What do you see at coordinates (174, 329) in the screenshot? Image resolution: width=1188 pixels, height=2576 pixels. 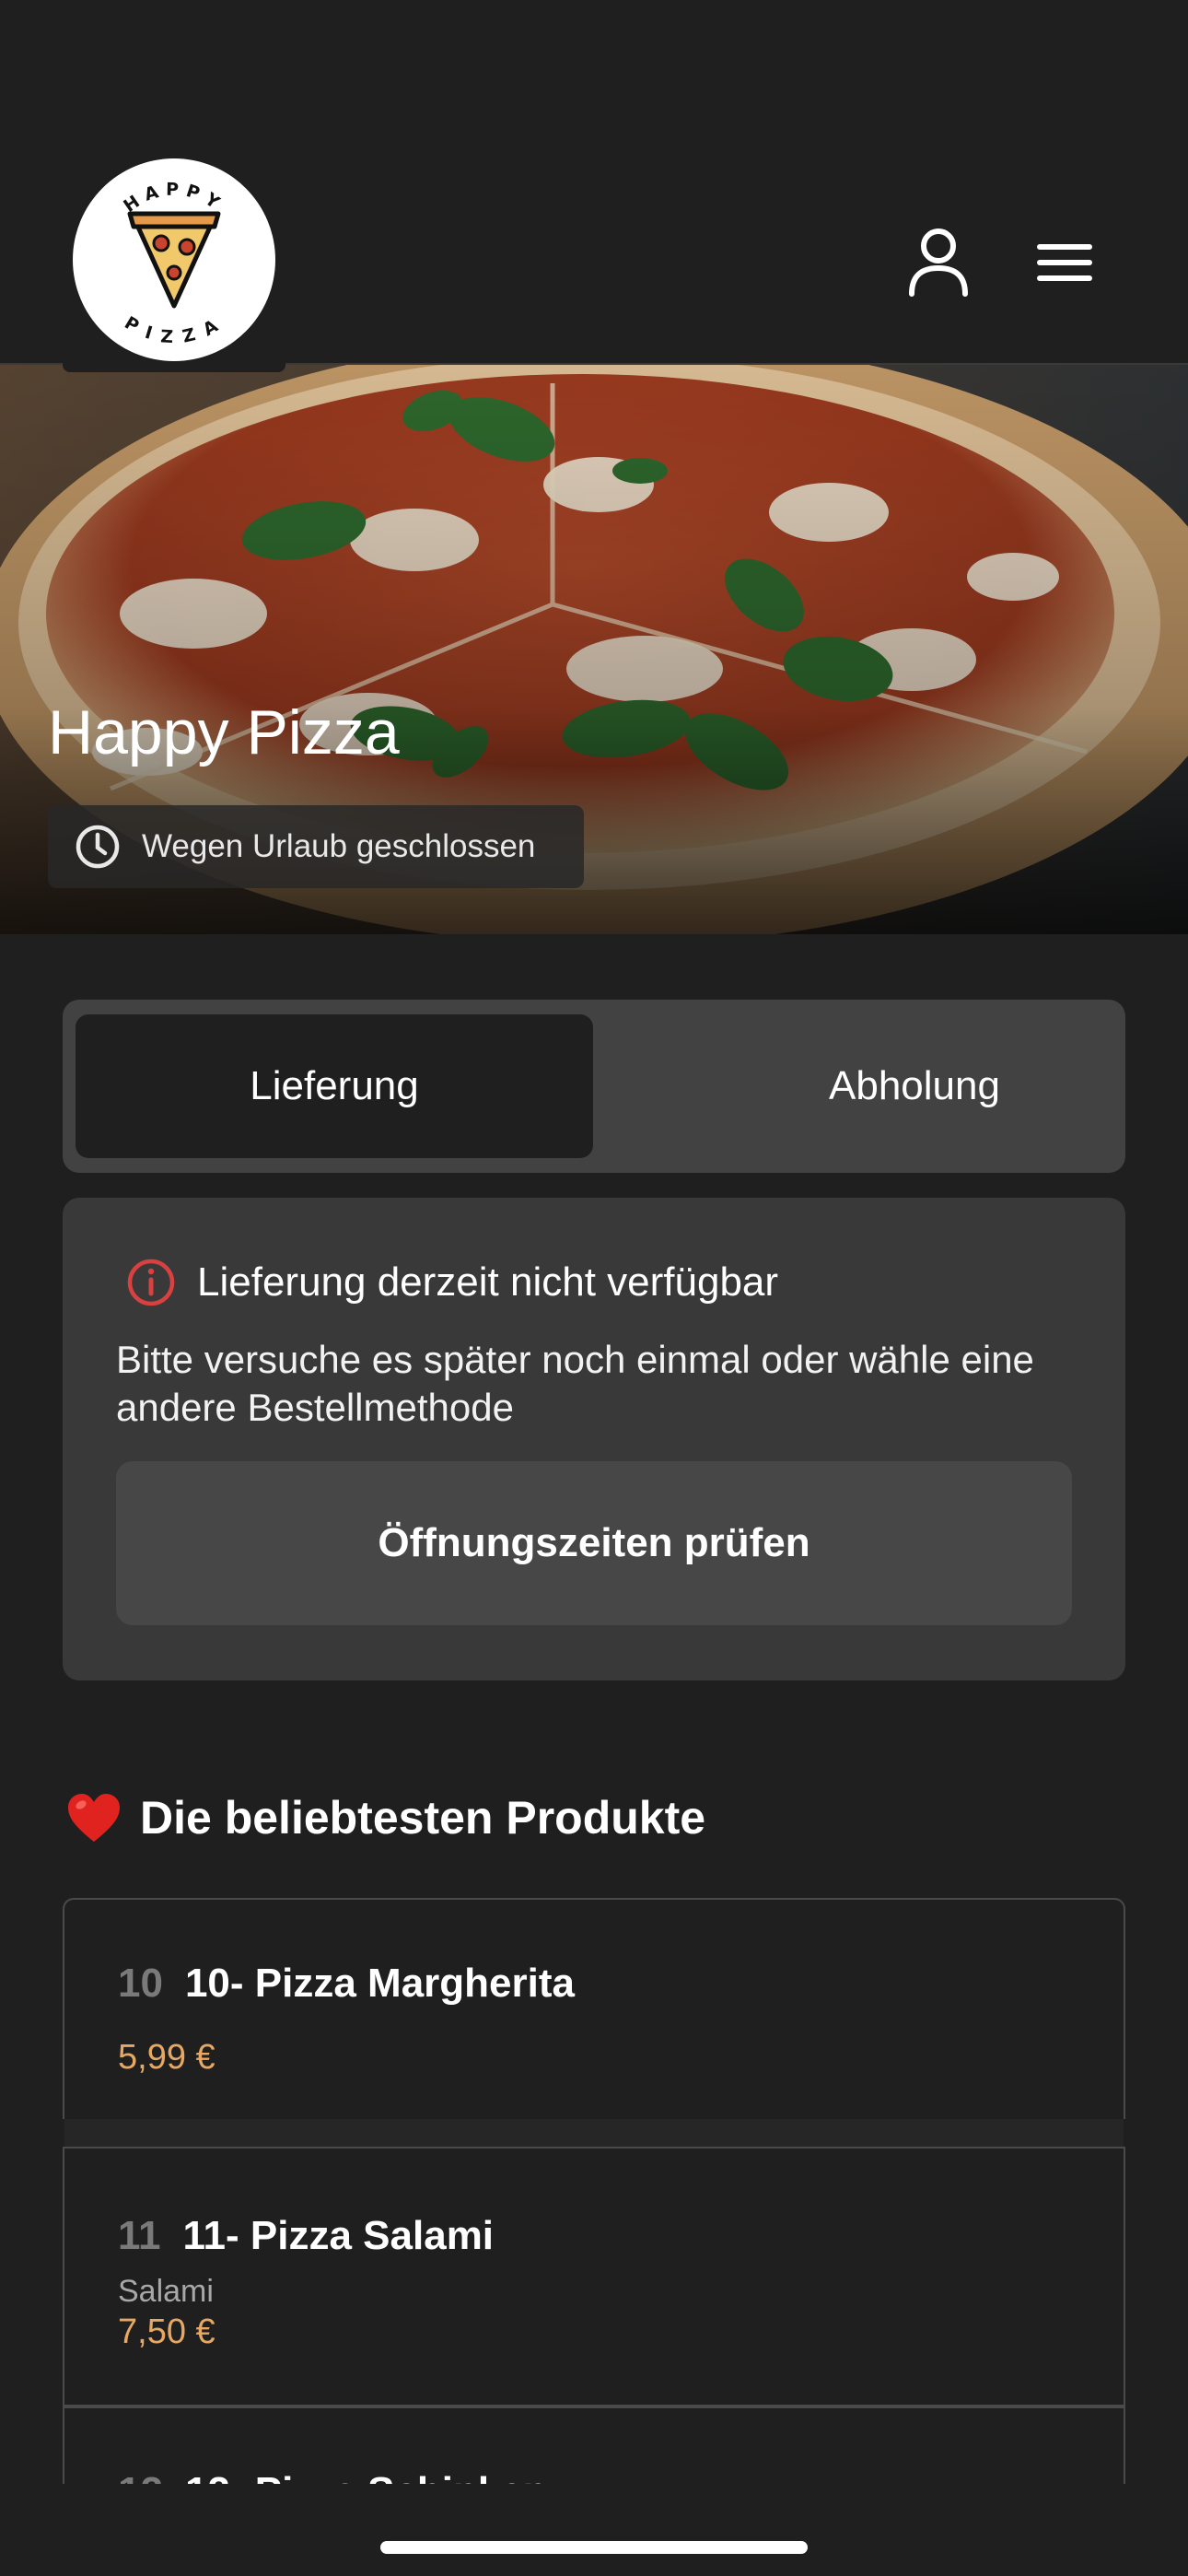 I see `svg-text: PIZZA` at bounding box center [174, 329].